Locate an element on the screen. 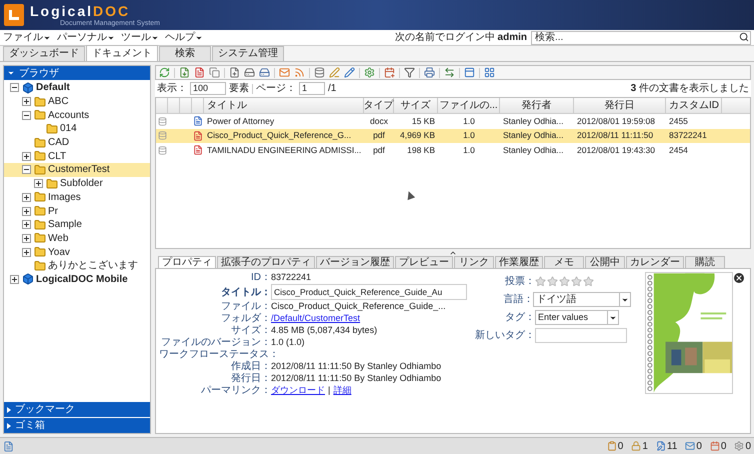  table-row: Power of Attorney docx 15 KB 1.0 Stanley Odhia... 2012/08/01 19:59:08 2455 is located at coordinates (453, 121).